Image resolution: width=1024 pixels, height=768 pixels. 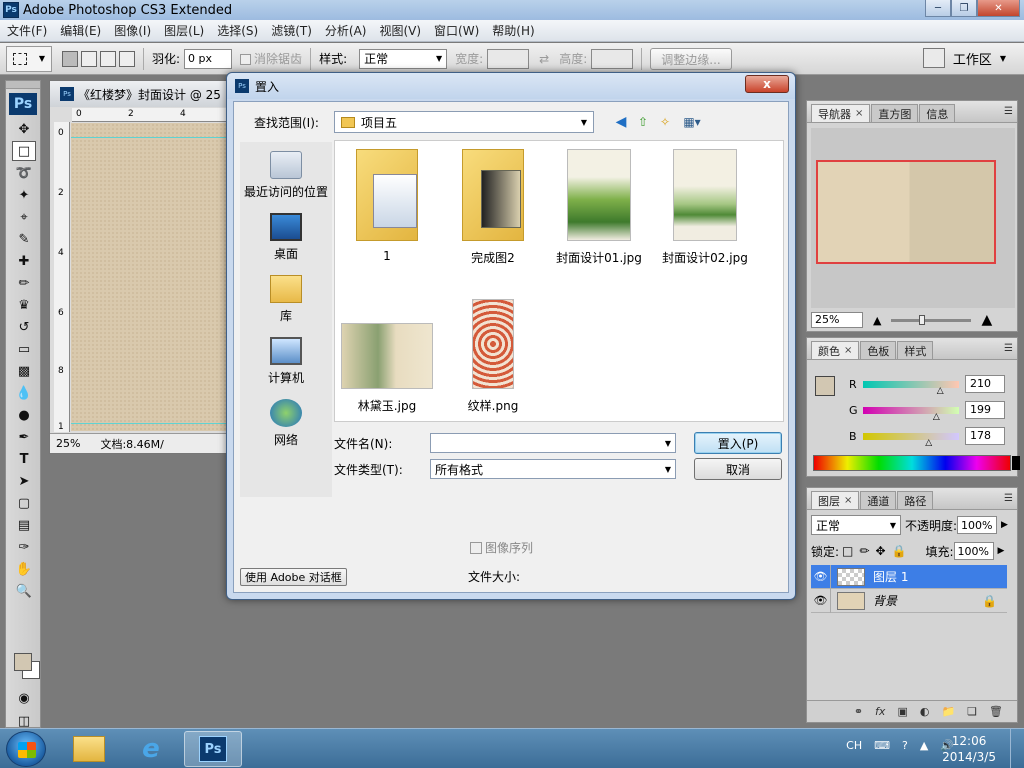 What do you see at coordinates (24, 349) in the screenshot?
I see `eraser-tool-icon: ▭` at bounding box center [24, 349].